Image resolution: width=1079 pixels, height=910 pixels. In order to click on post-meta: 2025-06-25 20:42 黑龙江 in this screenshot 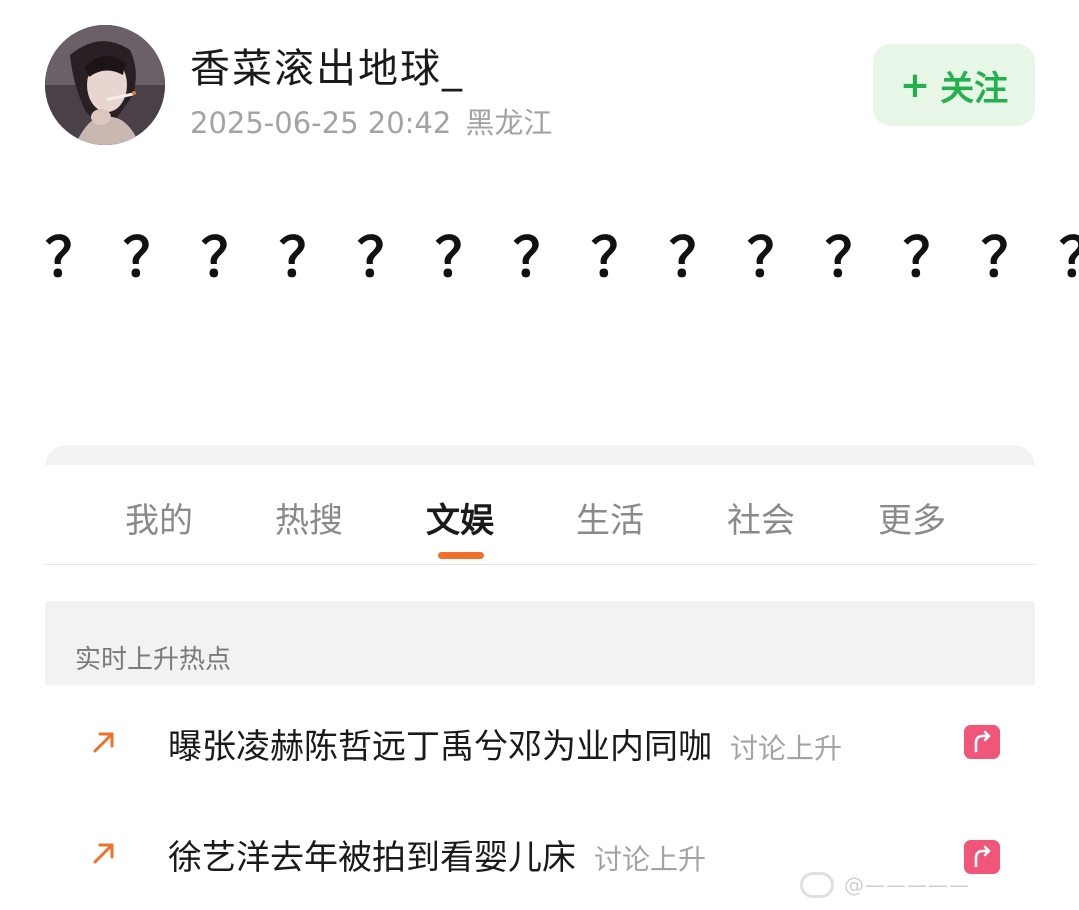, I will do `click(371, 121)`.